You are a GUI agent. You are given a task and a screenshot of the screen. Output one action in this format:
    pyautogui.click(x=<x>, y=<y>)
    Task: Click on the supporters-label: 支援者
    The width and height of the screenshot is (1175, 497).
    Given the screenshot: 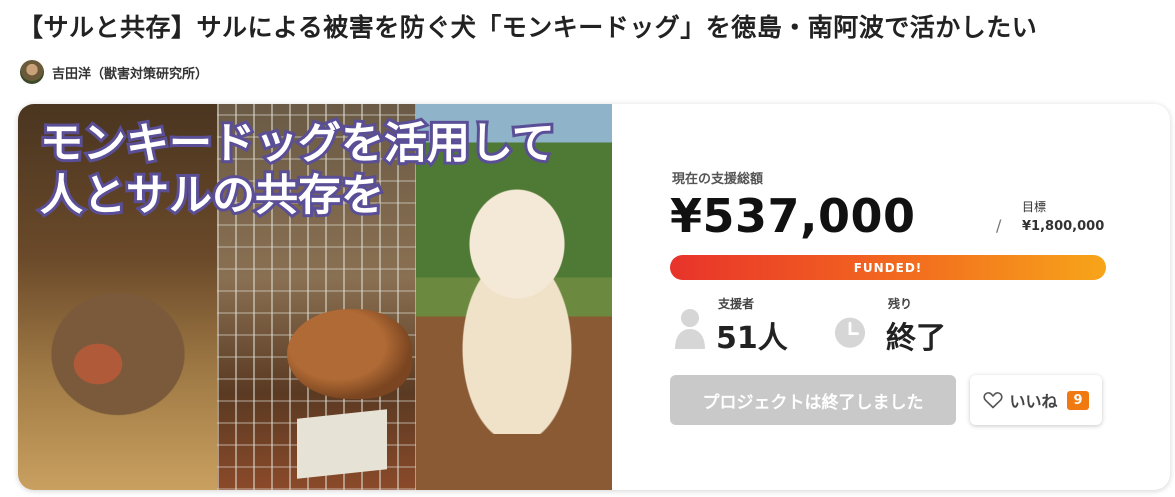 What is the action you would take?
    pyautogui.click(x=736, y=304)
    